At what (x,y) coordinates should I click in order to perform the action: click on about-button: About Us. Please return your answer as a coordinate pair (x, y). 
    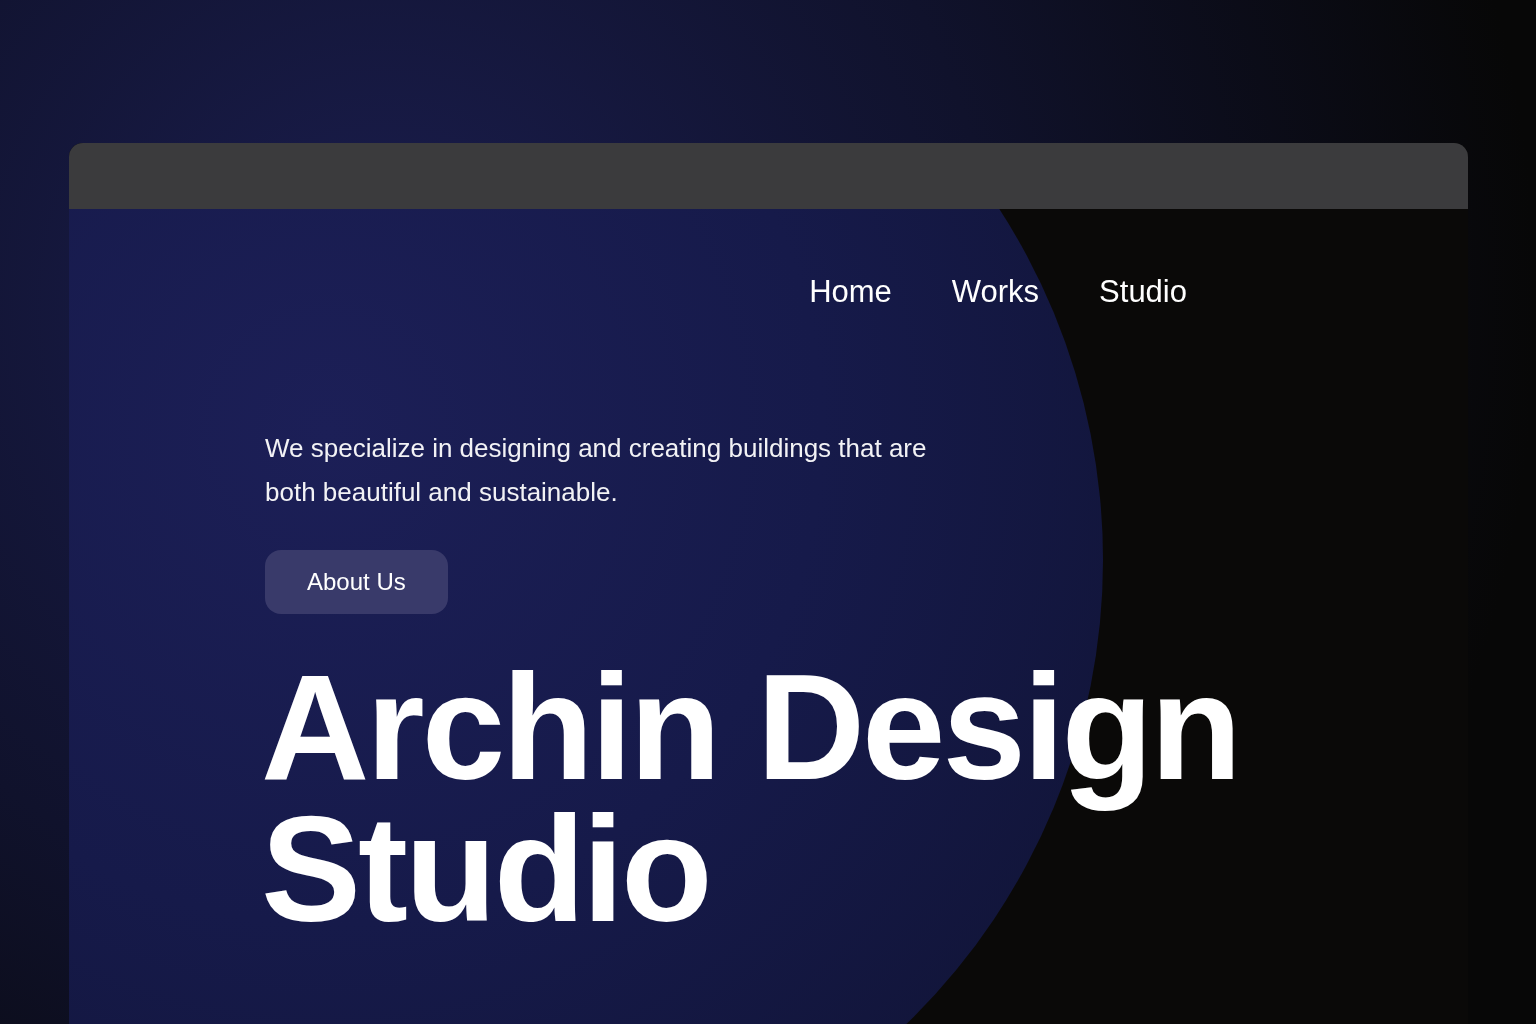
    Looking at the image, I should click on (356, 581).